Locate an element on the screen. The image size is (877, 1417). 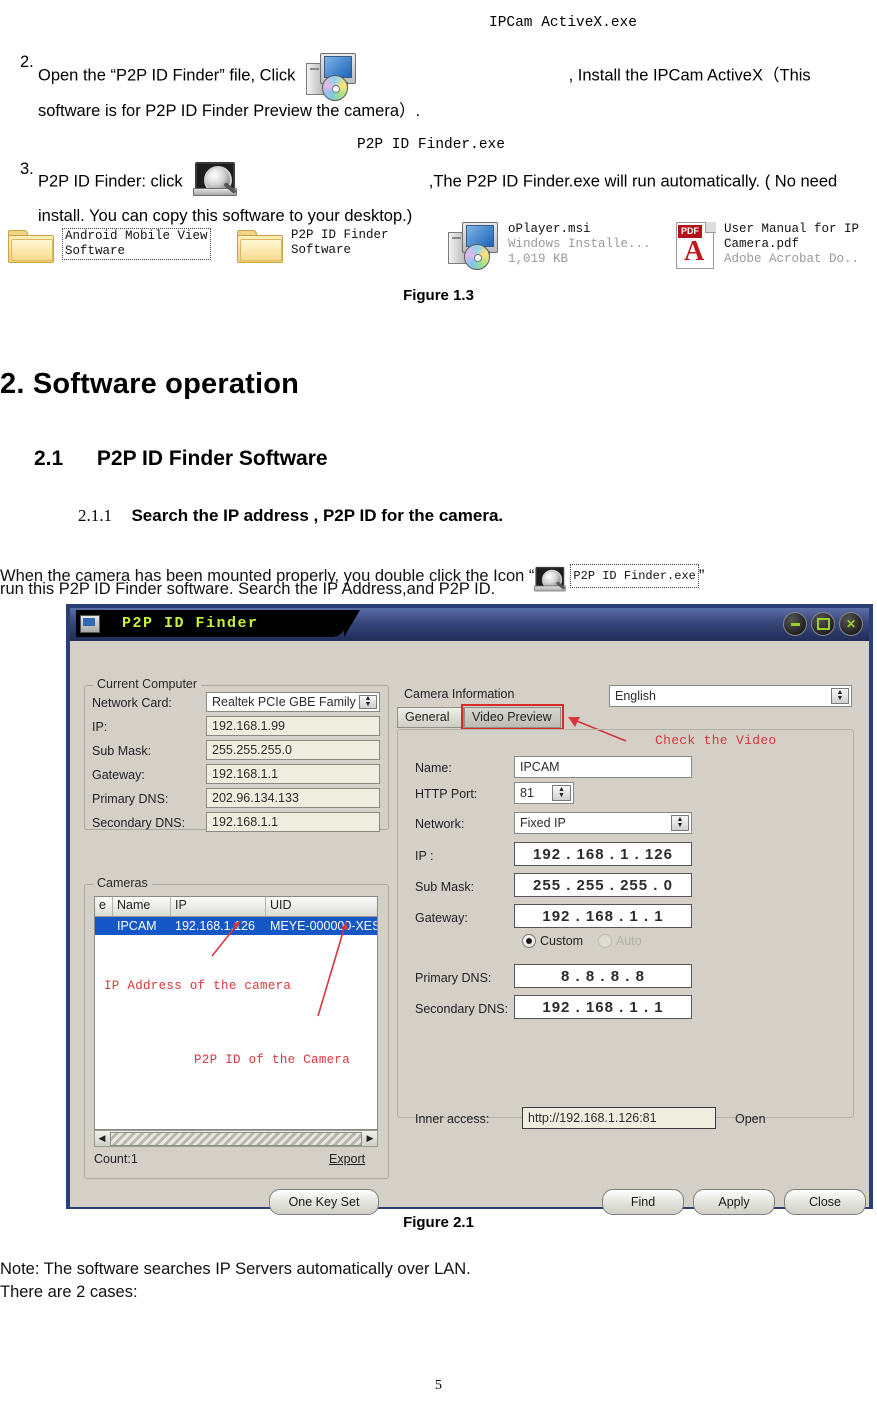
radio-selected-icon is located at coordinates (529, 941).